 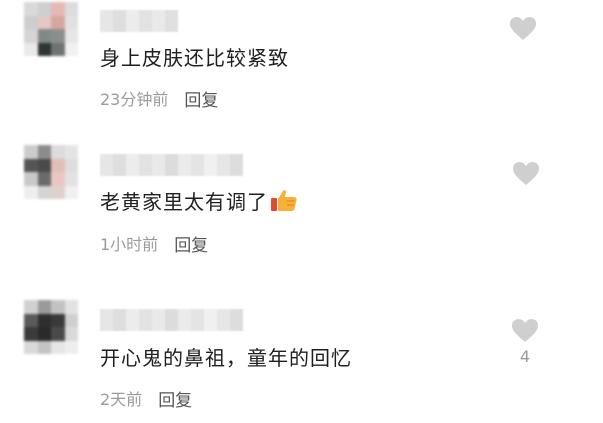 I want to click on comment-text: 老黄家里太有调了, so click(x=199, y=200).